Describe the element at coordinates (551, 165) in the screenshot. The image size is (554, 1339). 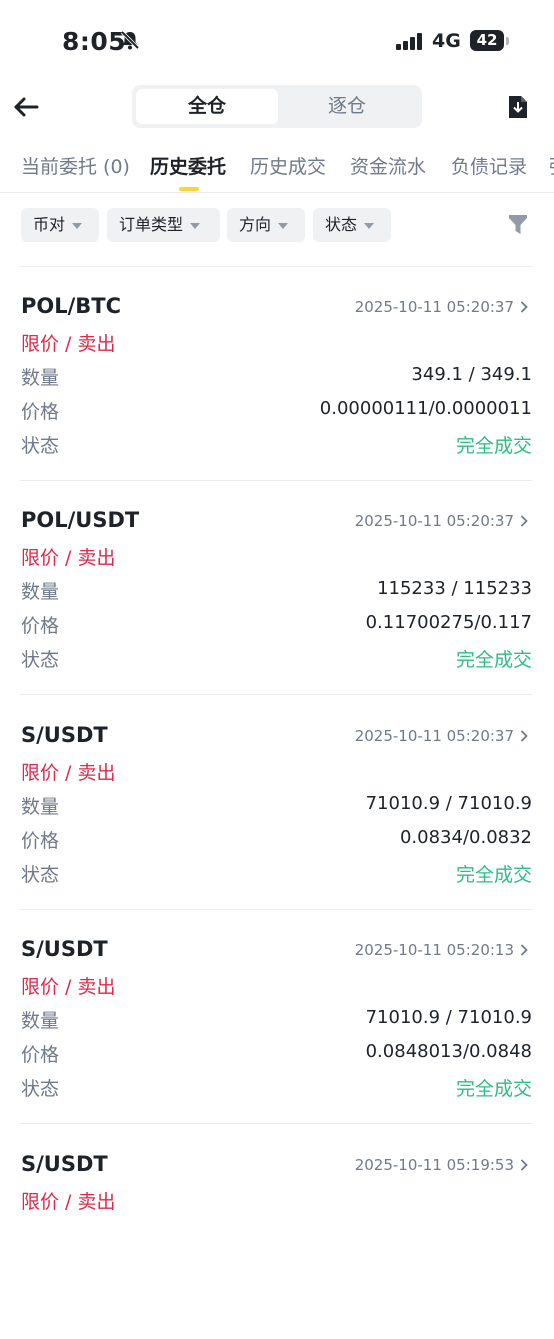
I see `tab-overflow: 强` at that location.